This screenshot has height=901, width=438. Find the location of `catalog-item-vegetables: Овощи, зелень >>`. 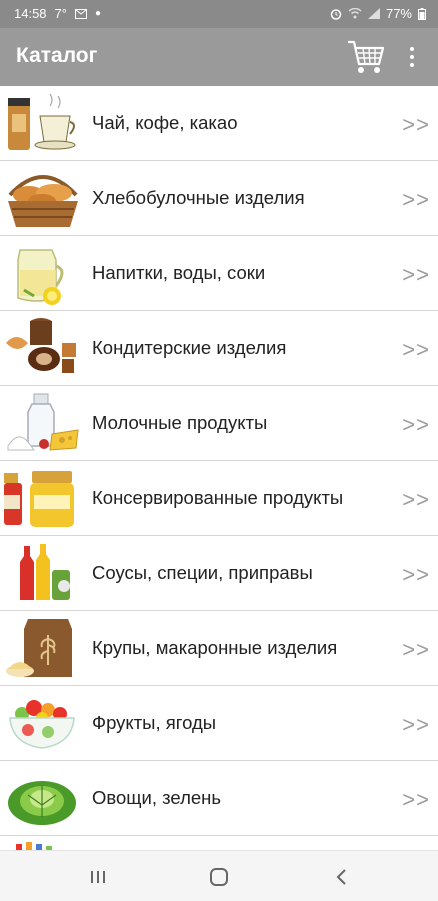

catalog-item-vegetables: Овощи, зелень >> is located at coordinates (219, 798).